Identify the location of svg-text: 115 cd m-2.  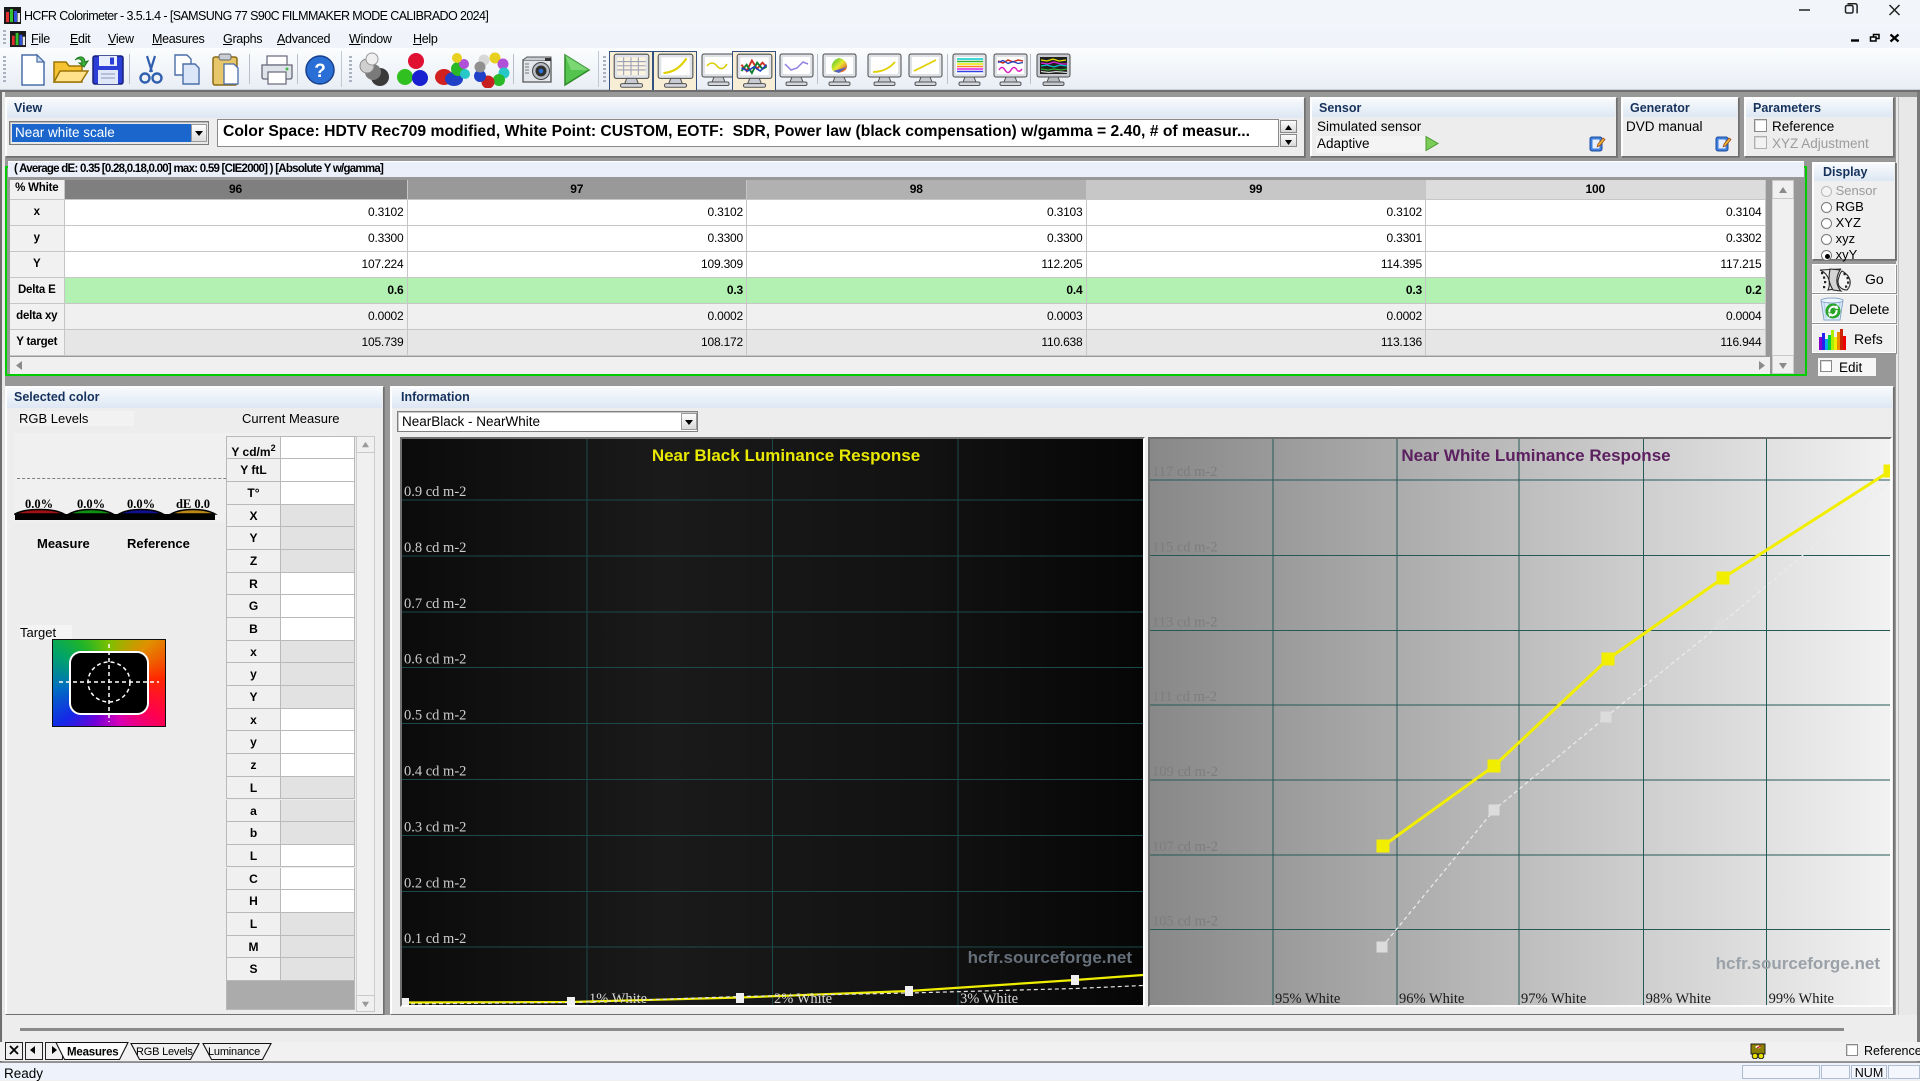
(1185, 547).